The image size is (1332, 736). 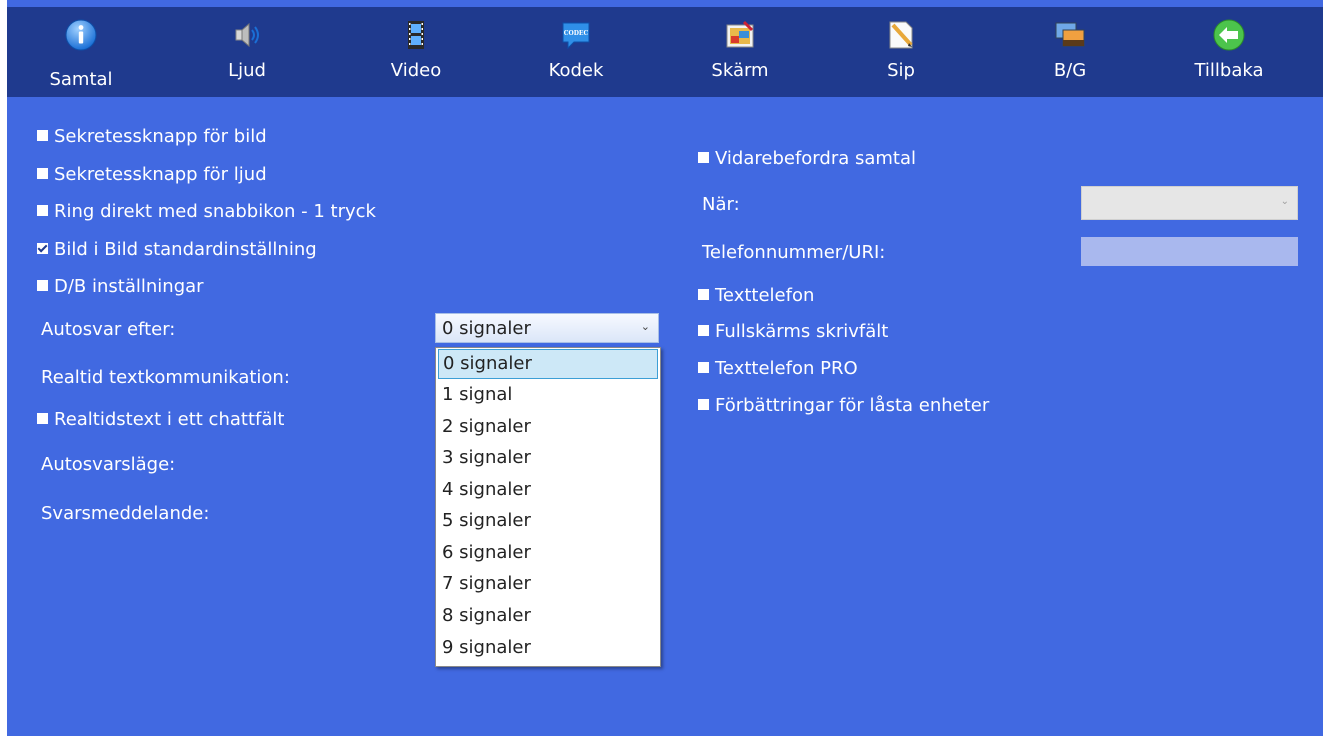 I want to click on toolbar-item-sip: Sip, so click(x=901, y=52).